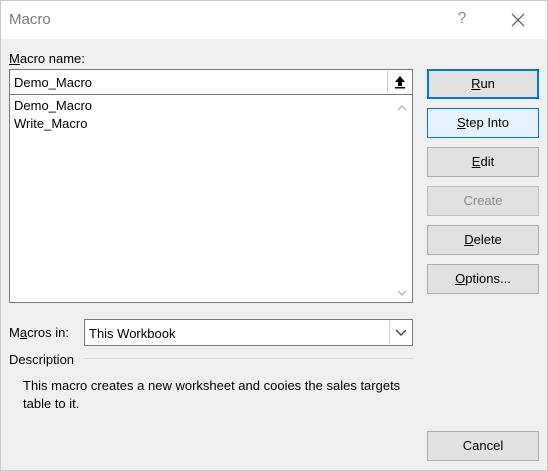 The height and width of the screenshot is (471, 548). What do you see at coordinates (483, 201) in the screenshot?
I see `create-button: Create` at bounding box center [483, 201].